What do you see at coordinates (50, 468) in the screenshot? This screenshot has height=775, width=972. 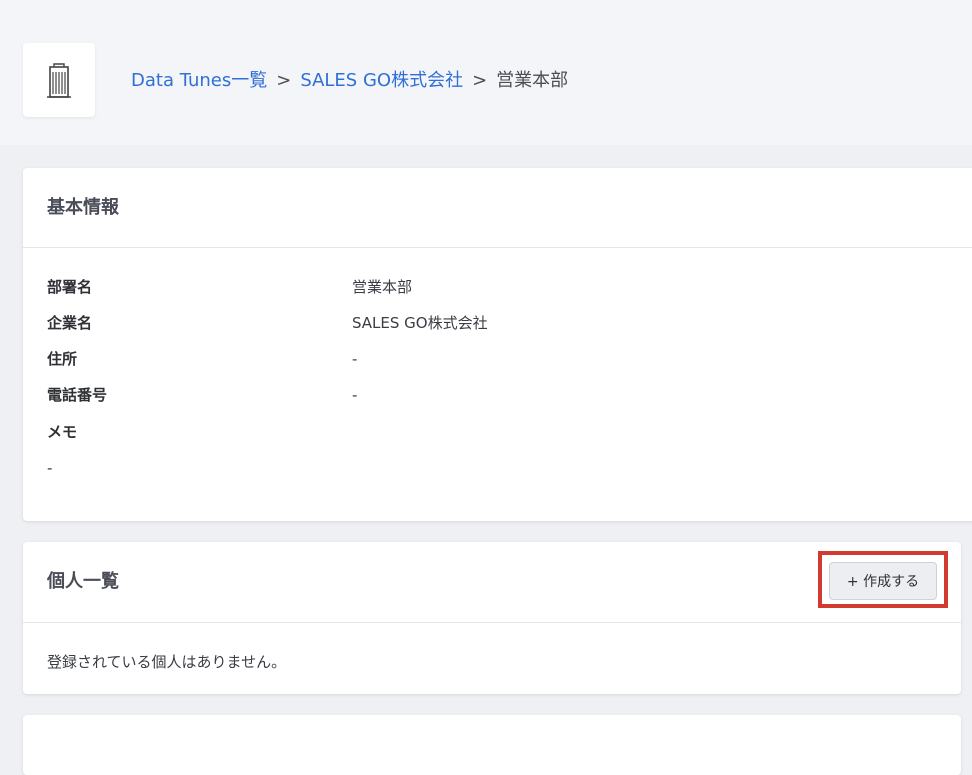 I see `memo-value: -` at bounding box center [50, 468].